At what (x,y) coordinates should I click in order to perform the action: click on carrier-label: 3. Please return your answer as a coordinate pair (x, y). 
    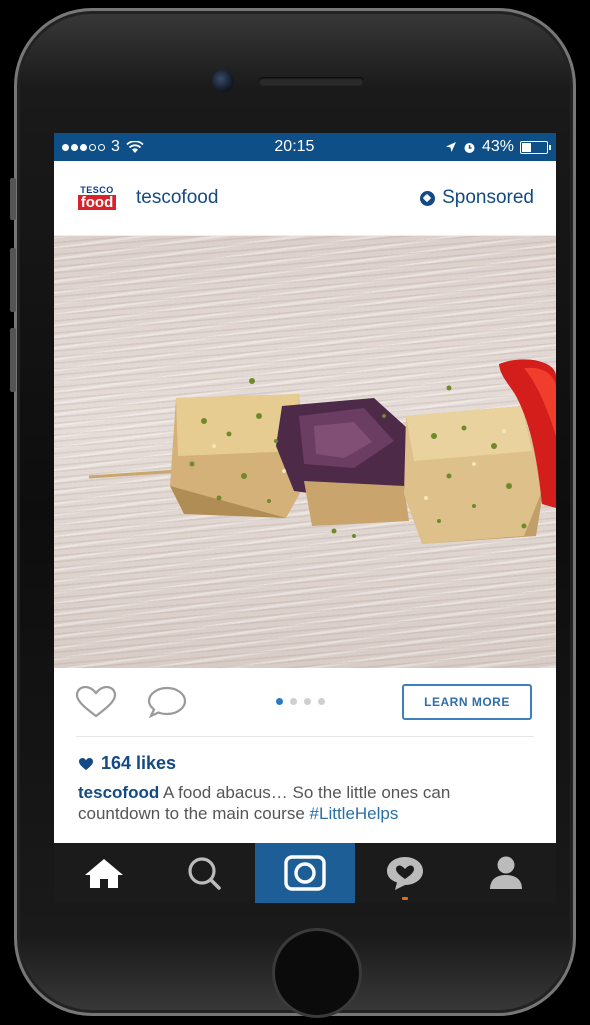
    Looking at the image, I should click on (115, 146).